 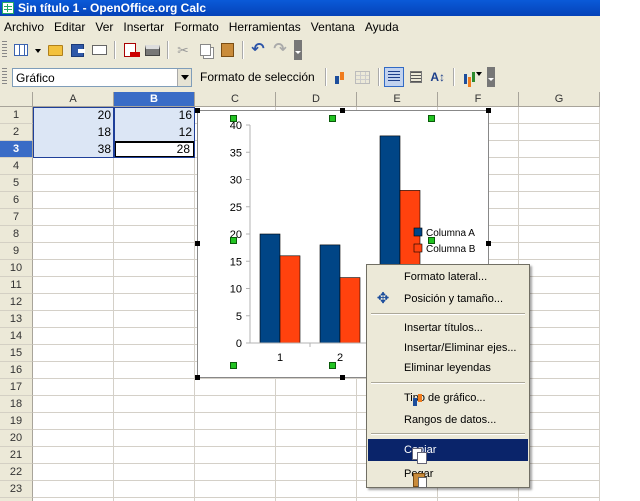 I want to click on menu-ayuda: Ayuda, so click(x=383, y=27).